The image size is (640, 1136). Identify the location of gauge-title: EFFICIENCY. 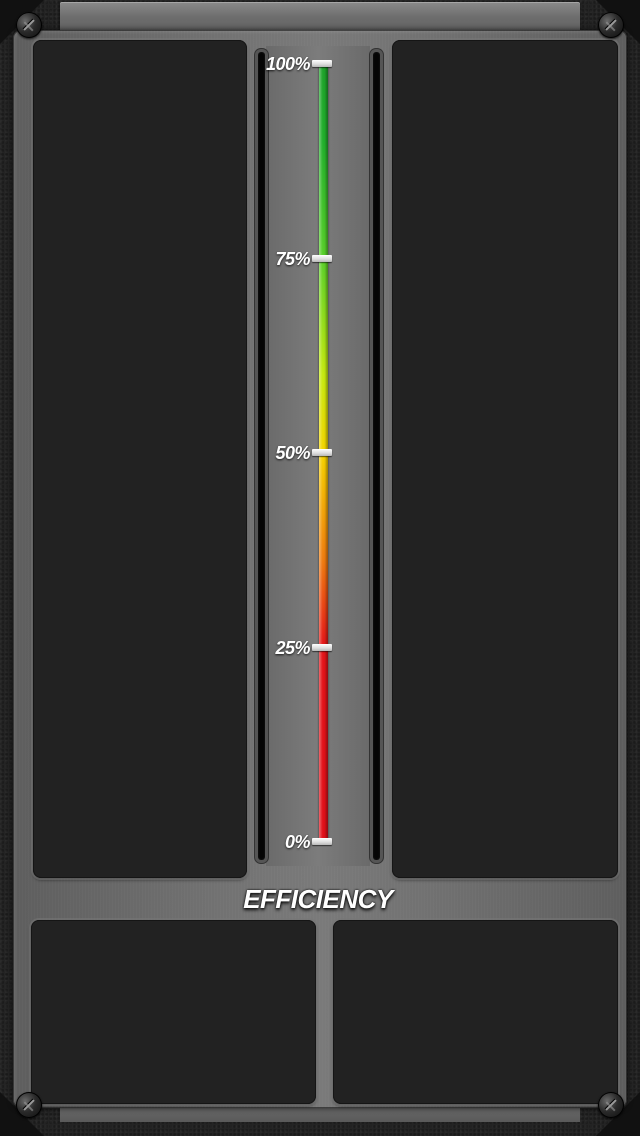
(318, 899).